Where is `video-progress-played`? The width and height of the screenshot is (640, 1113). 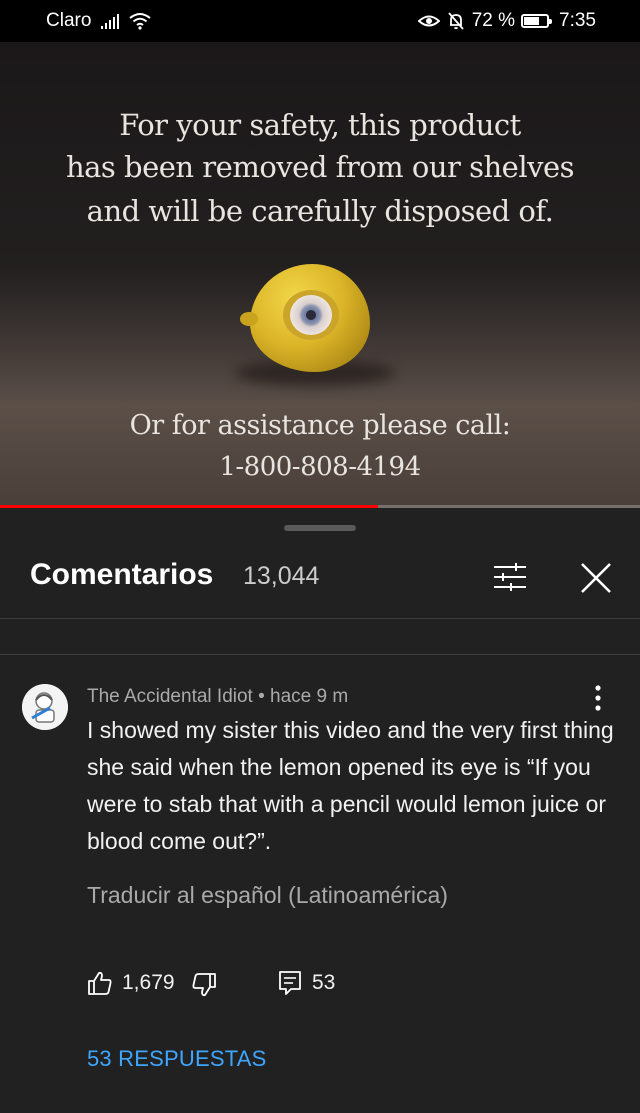
video-progress-played is located at coordinates (189, 506).